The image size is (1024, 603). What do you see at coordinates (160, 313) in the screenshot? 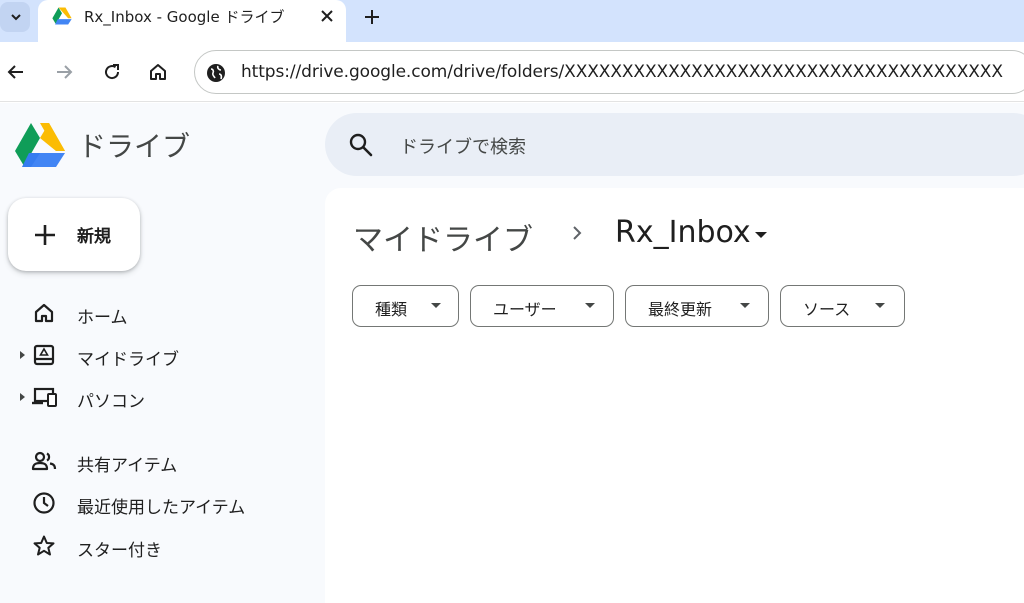
I see `sidebar-item-home: ホーム` at bounding box center [160, 313].